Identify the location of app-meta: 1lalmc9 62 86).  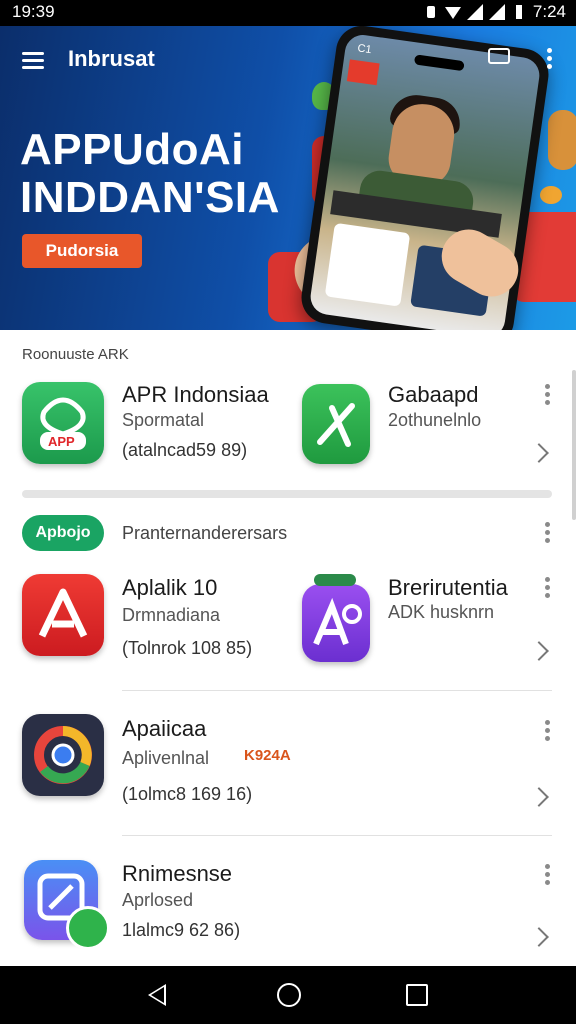
(181, 930).